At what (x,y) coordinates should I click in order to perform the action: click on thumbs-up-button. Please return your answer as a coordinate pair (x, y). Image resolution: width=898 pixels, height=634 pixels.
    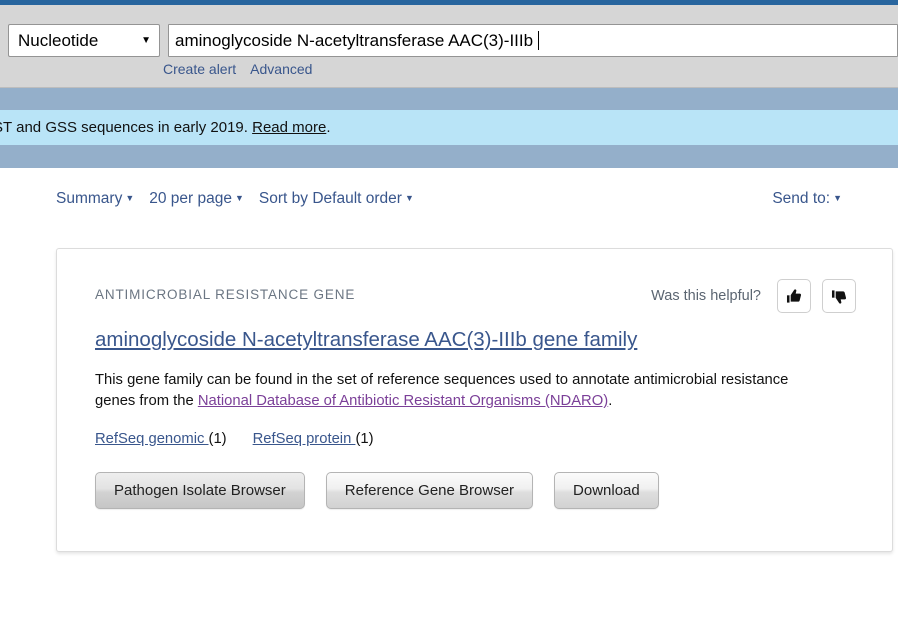
    Looking at the image, I should click on (794, 296).